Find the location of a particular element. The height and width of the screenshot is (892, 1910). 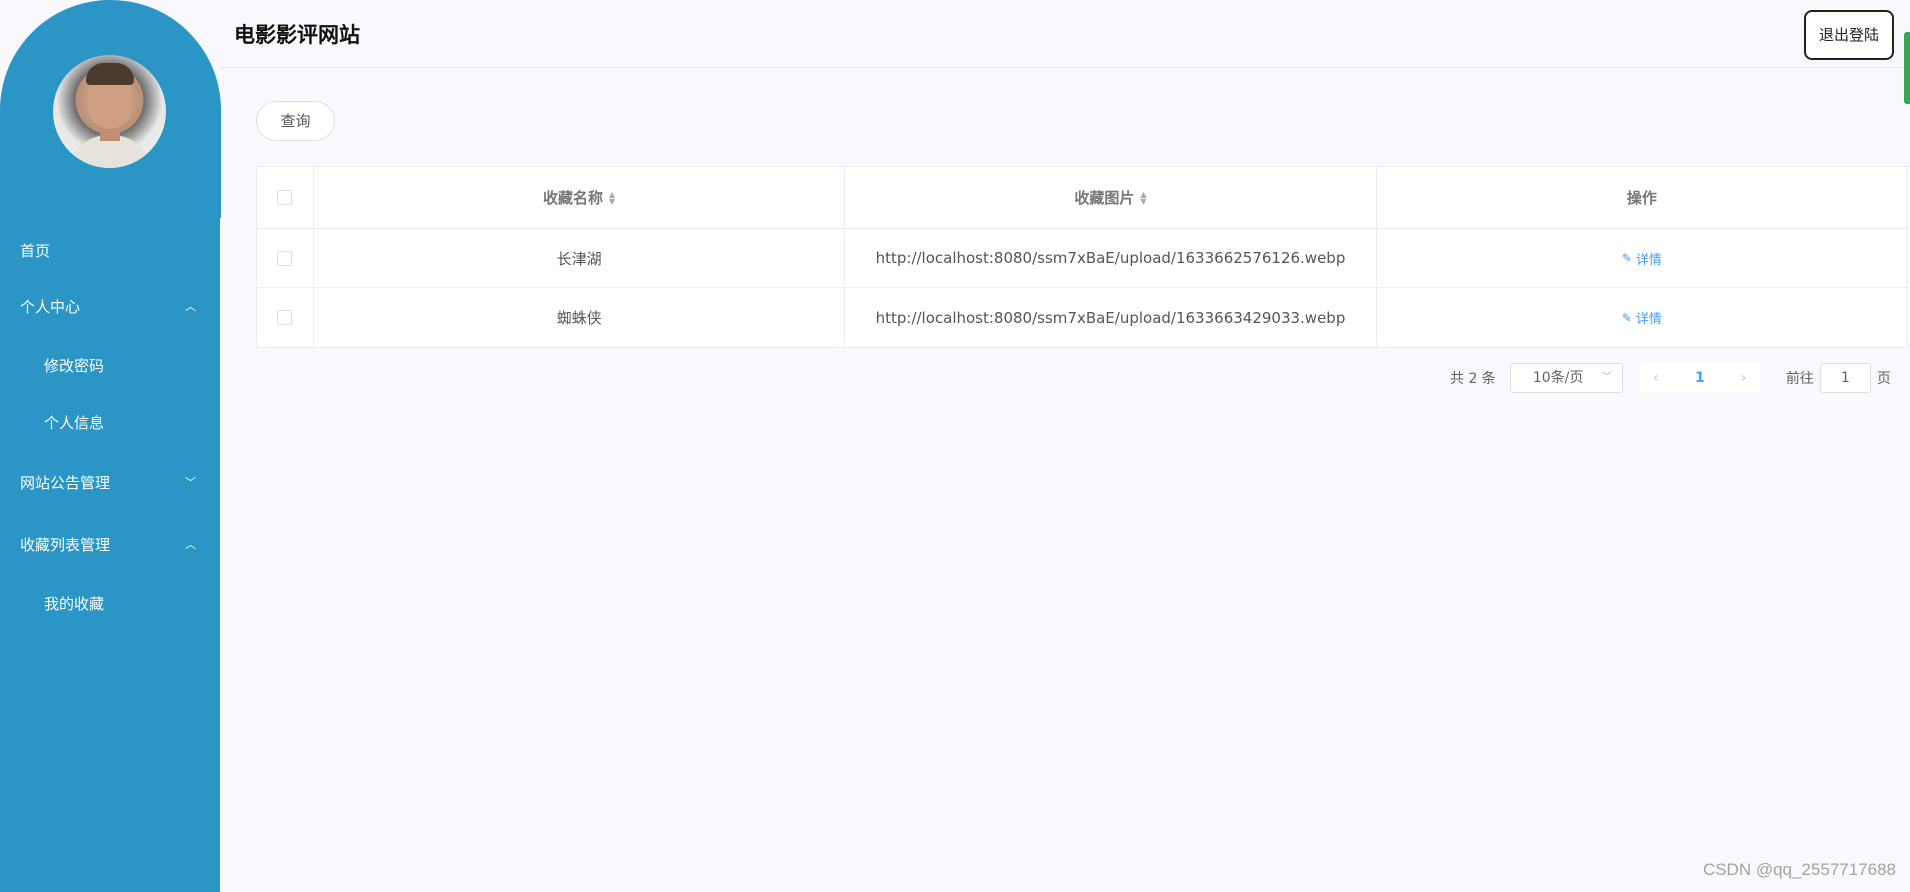

column-header-image: 收藏图片 ▲ ▼ is located at coordinates (1111, 197).